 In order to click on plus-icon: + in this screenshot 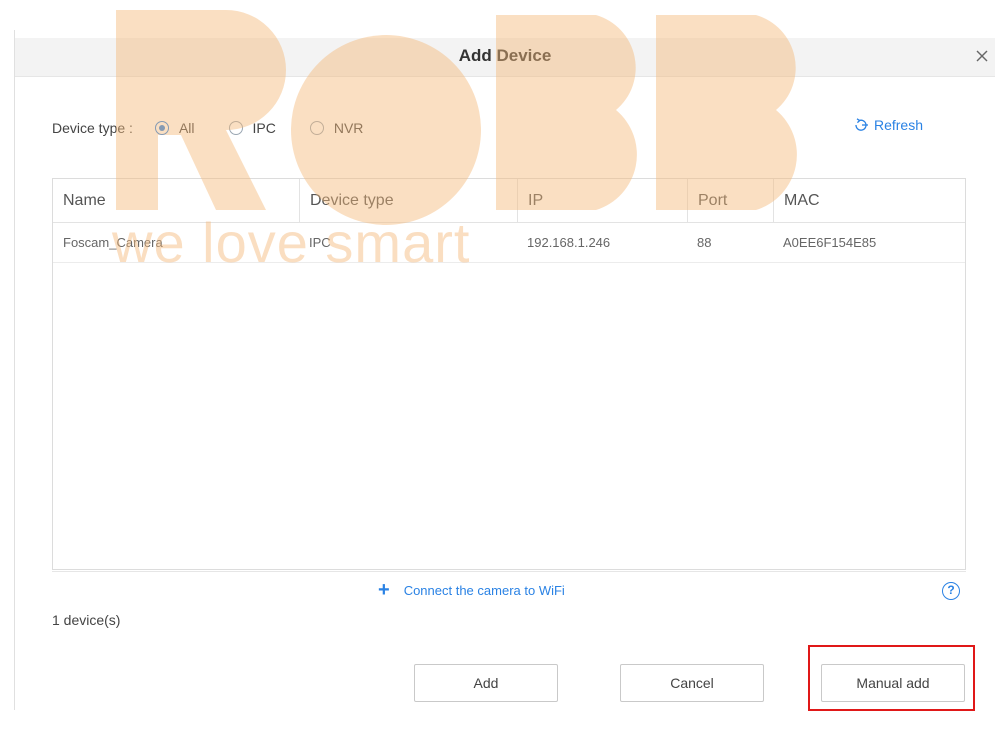, I will do `click(384, 590)`.